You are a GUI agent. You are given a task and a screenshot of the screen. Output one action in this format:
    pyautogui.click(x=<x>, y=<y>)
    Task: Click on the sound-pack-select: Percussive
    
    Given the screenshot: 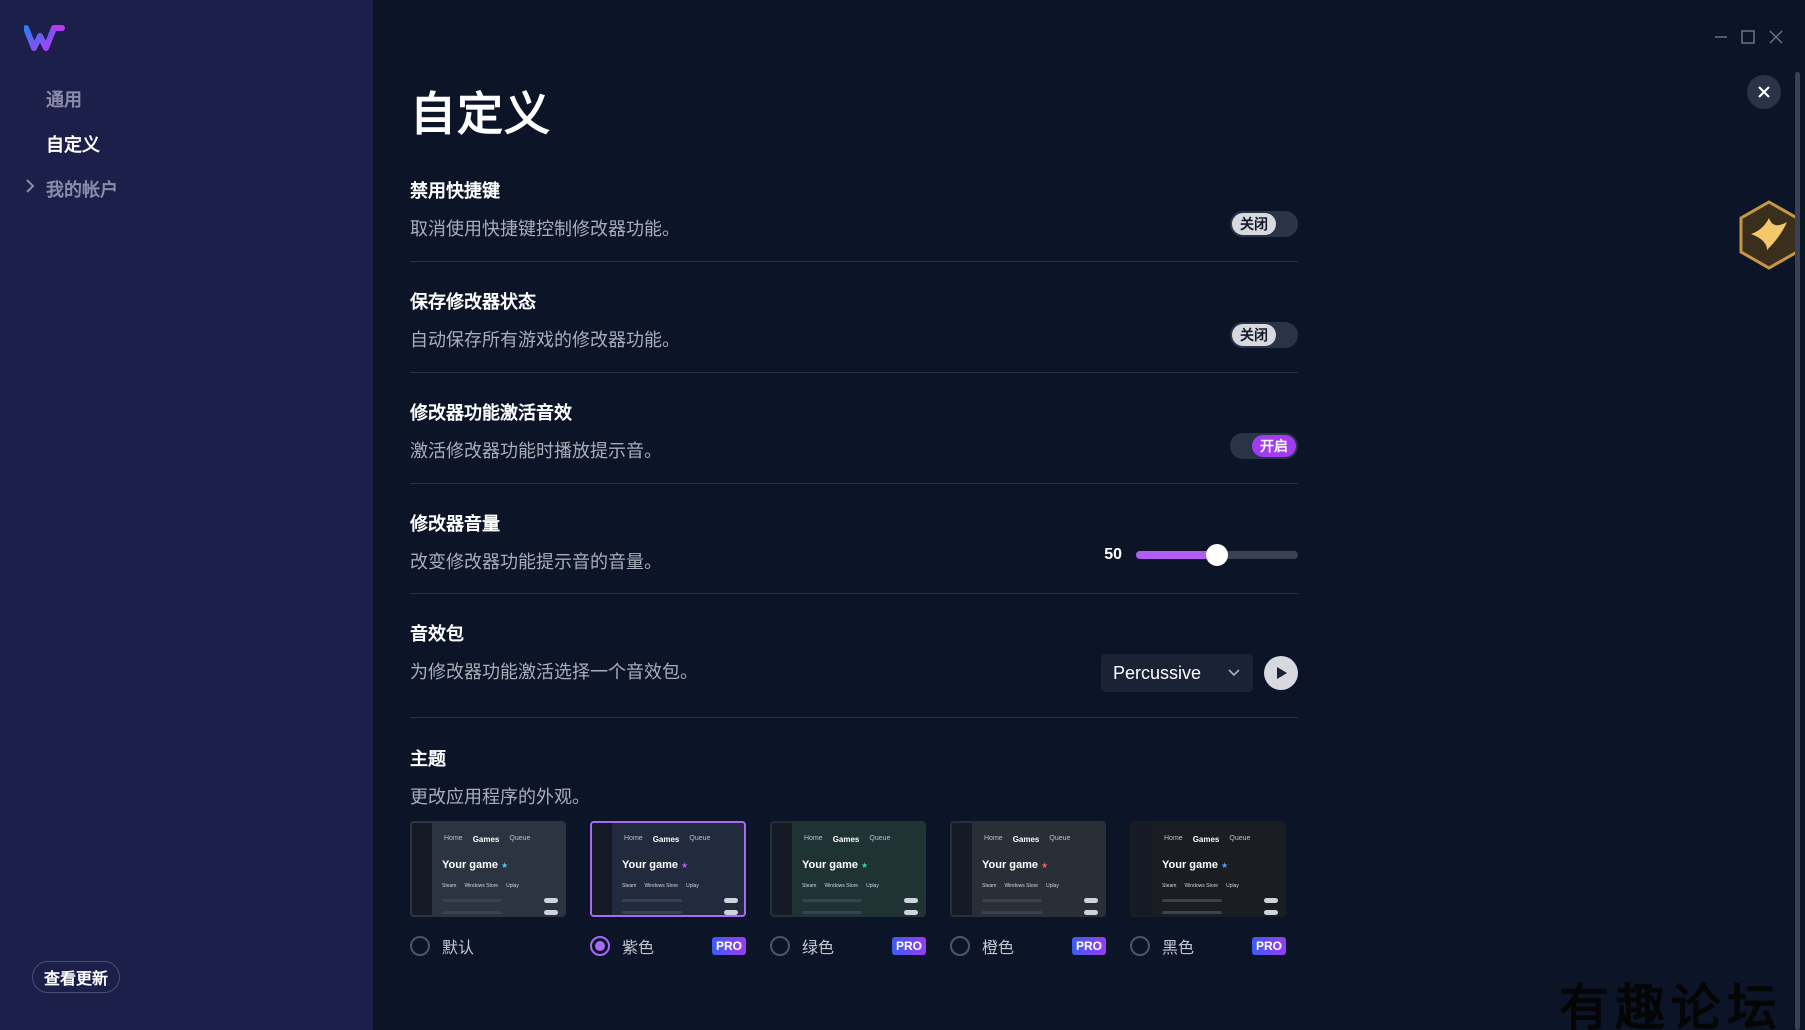 What is the action you would take?
    pyautogui.click(x=1177, y=673)
    